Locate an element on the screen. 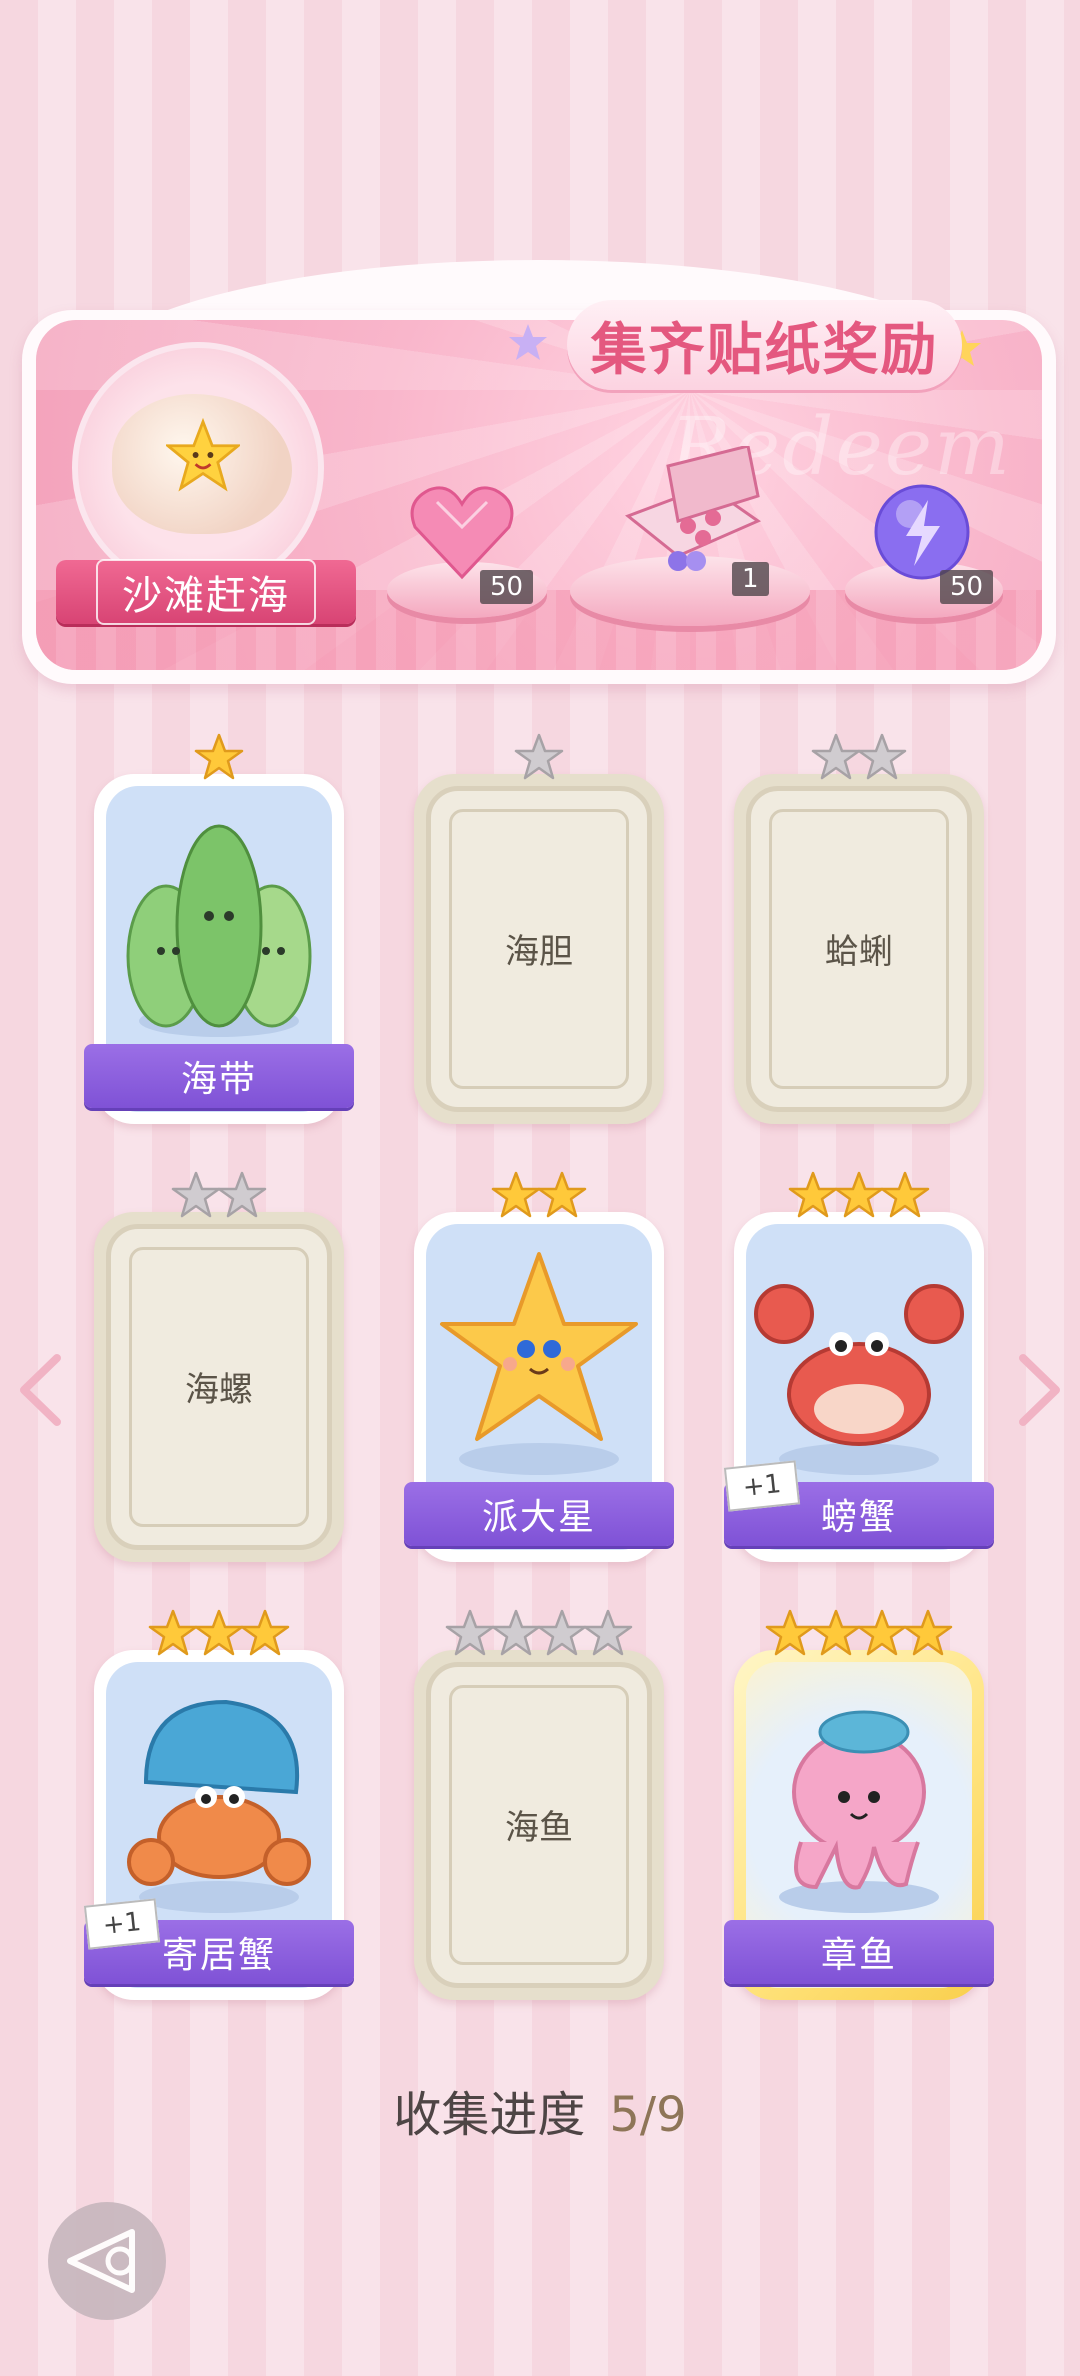  sticker-card: 螃蟹 +1 is located at coordinates (858, 1366).